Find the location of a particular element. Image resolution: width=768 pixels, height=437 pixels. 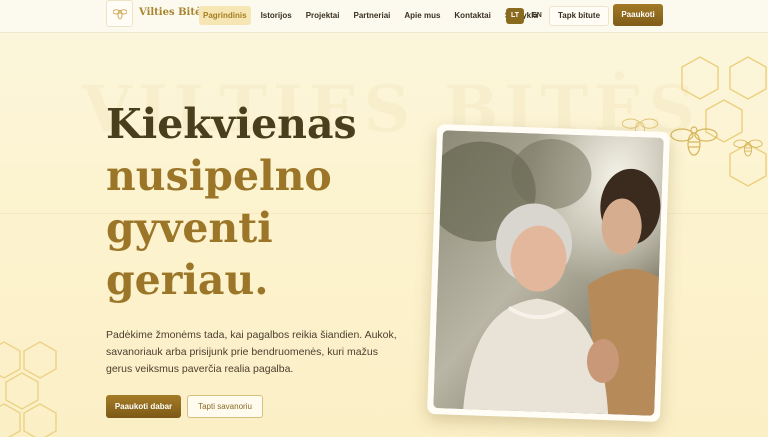

language-switcher: LT EN is located at coordinates (526, 16).